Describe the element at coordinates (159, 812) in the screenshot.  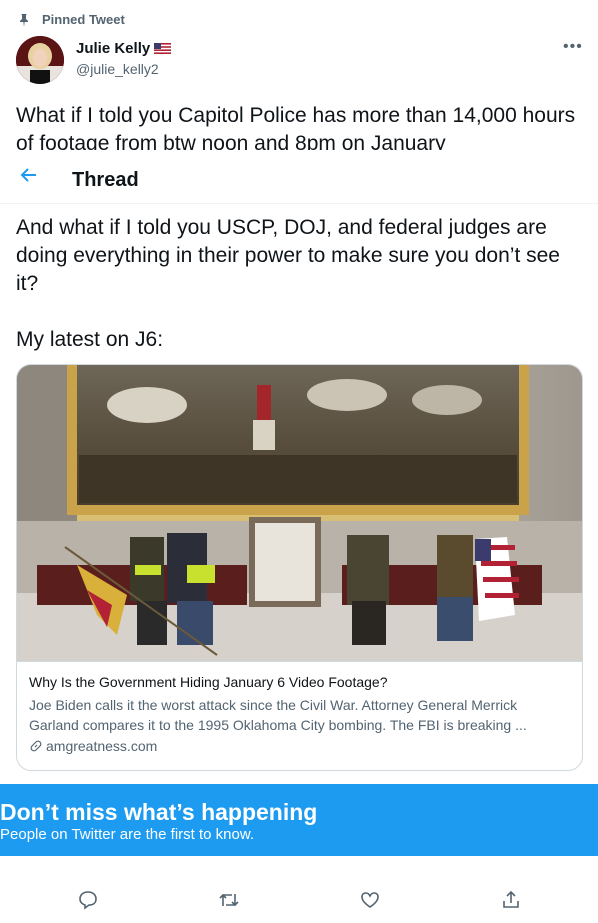
I see `banner-heading: Don’t miss what’s happening` at that location.